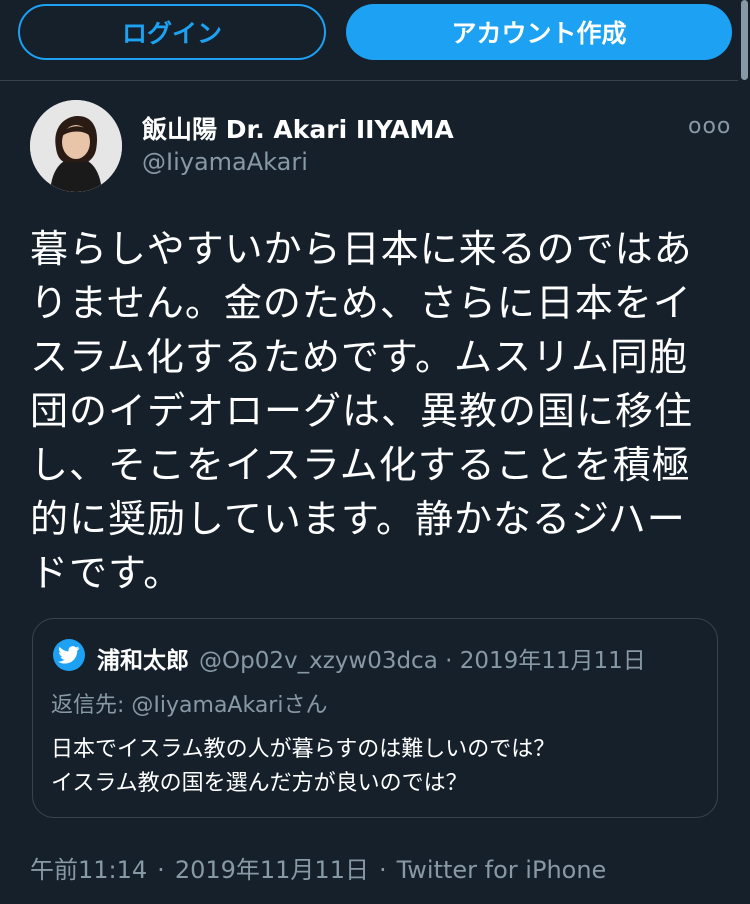 Image resolution: width=750 pixels, height=904 pixels. I want to click on quoted-reply-to: 返信先: @IiyamaAkariさん, so click(189, 703).